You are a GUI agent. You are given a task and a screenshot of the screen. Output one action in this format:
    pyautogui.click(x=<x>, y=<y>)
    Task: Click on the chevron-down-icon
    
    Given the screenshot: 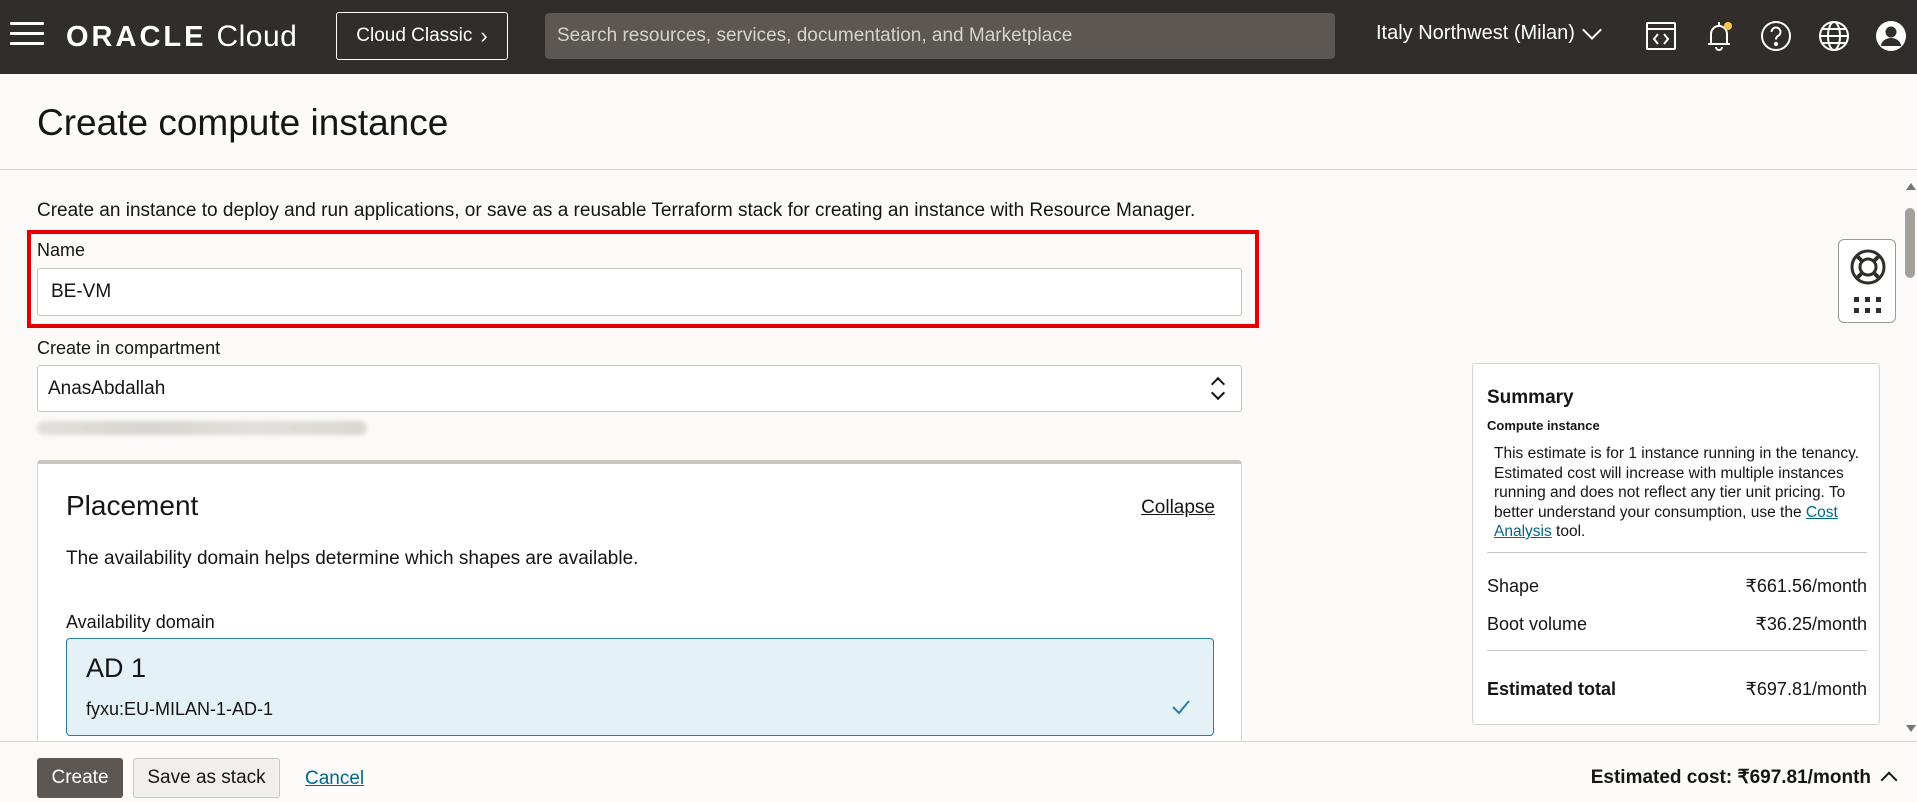 What is the action you would take?
    pyautogui.click(x=1592, y=29)
    